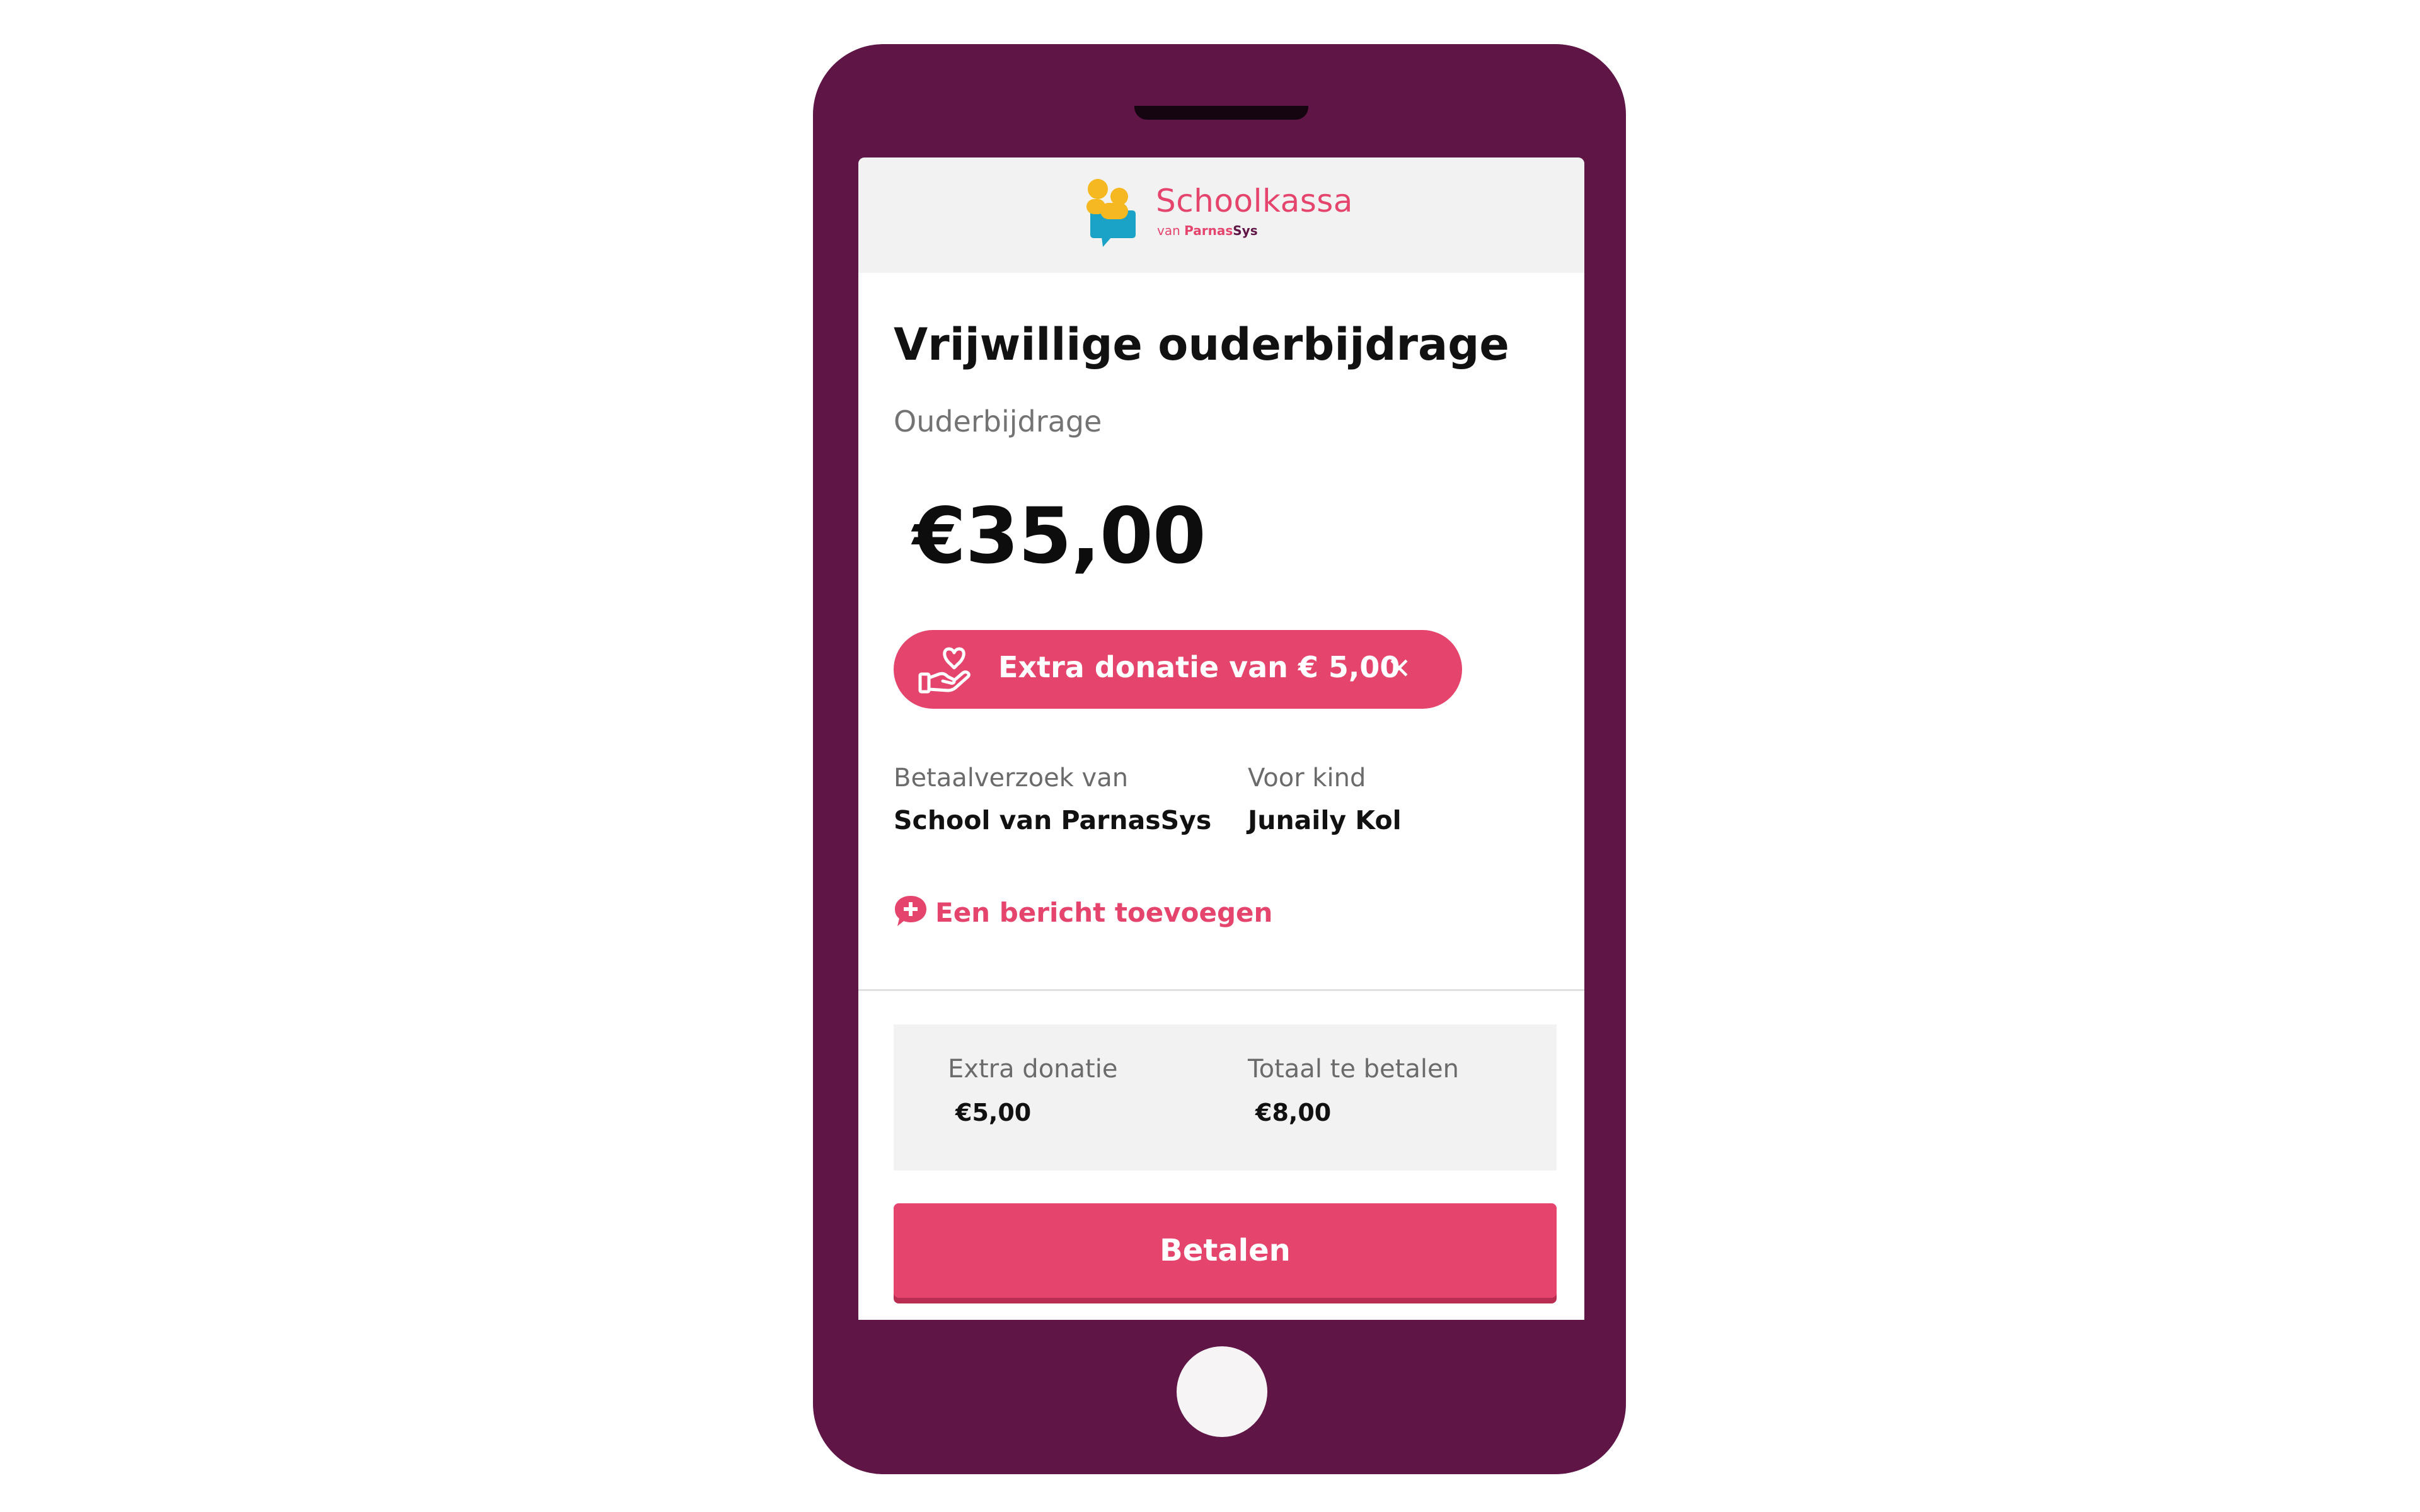 The image size is (2420, 1512). I want to click on pay-button: Betalen, so click(1225, 1250).